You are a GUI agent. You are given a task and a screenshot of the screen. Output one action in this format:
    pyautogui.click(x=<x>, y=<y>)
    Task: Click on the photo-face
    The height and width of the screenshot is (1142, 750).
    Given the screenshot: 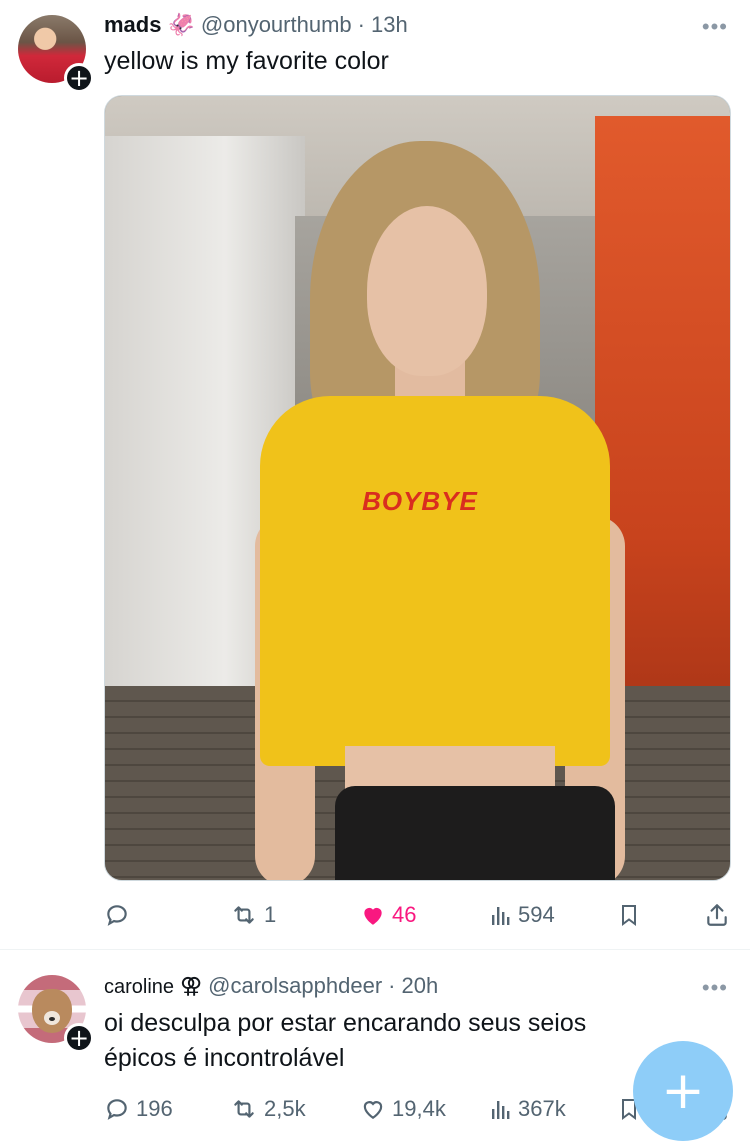 What is the action you would take?
    pyautogui.click(x=427, y=291)
    